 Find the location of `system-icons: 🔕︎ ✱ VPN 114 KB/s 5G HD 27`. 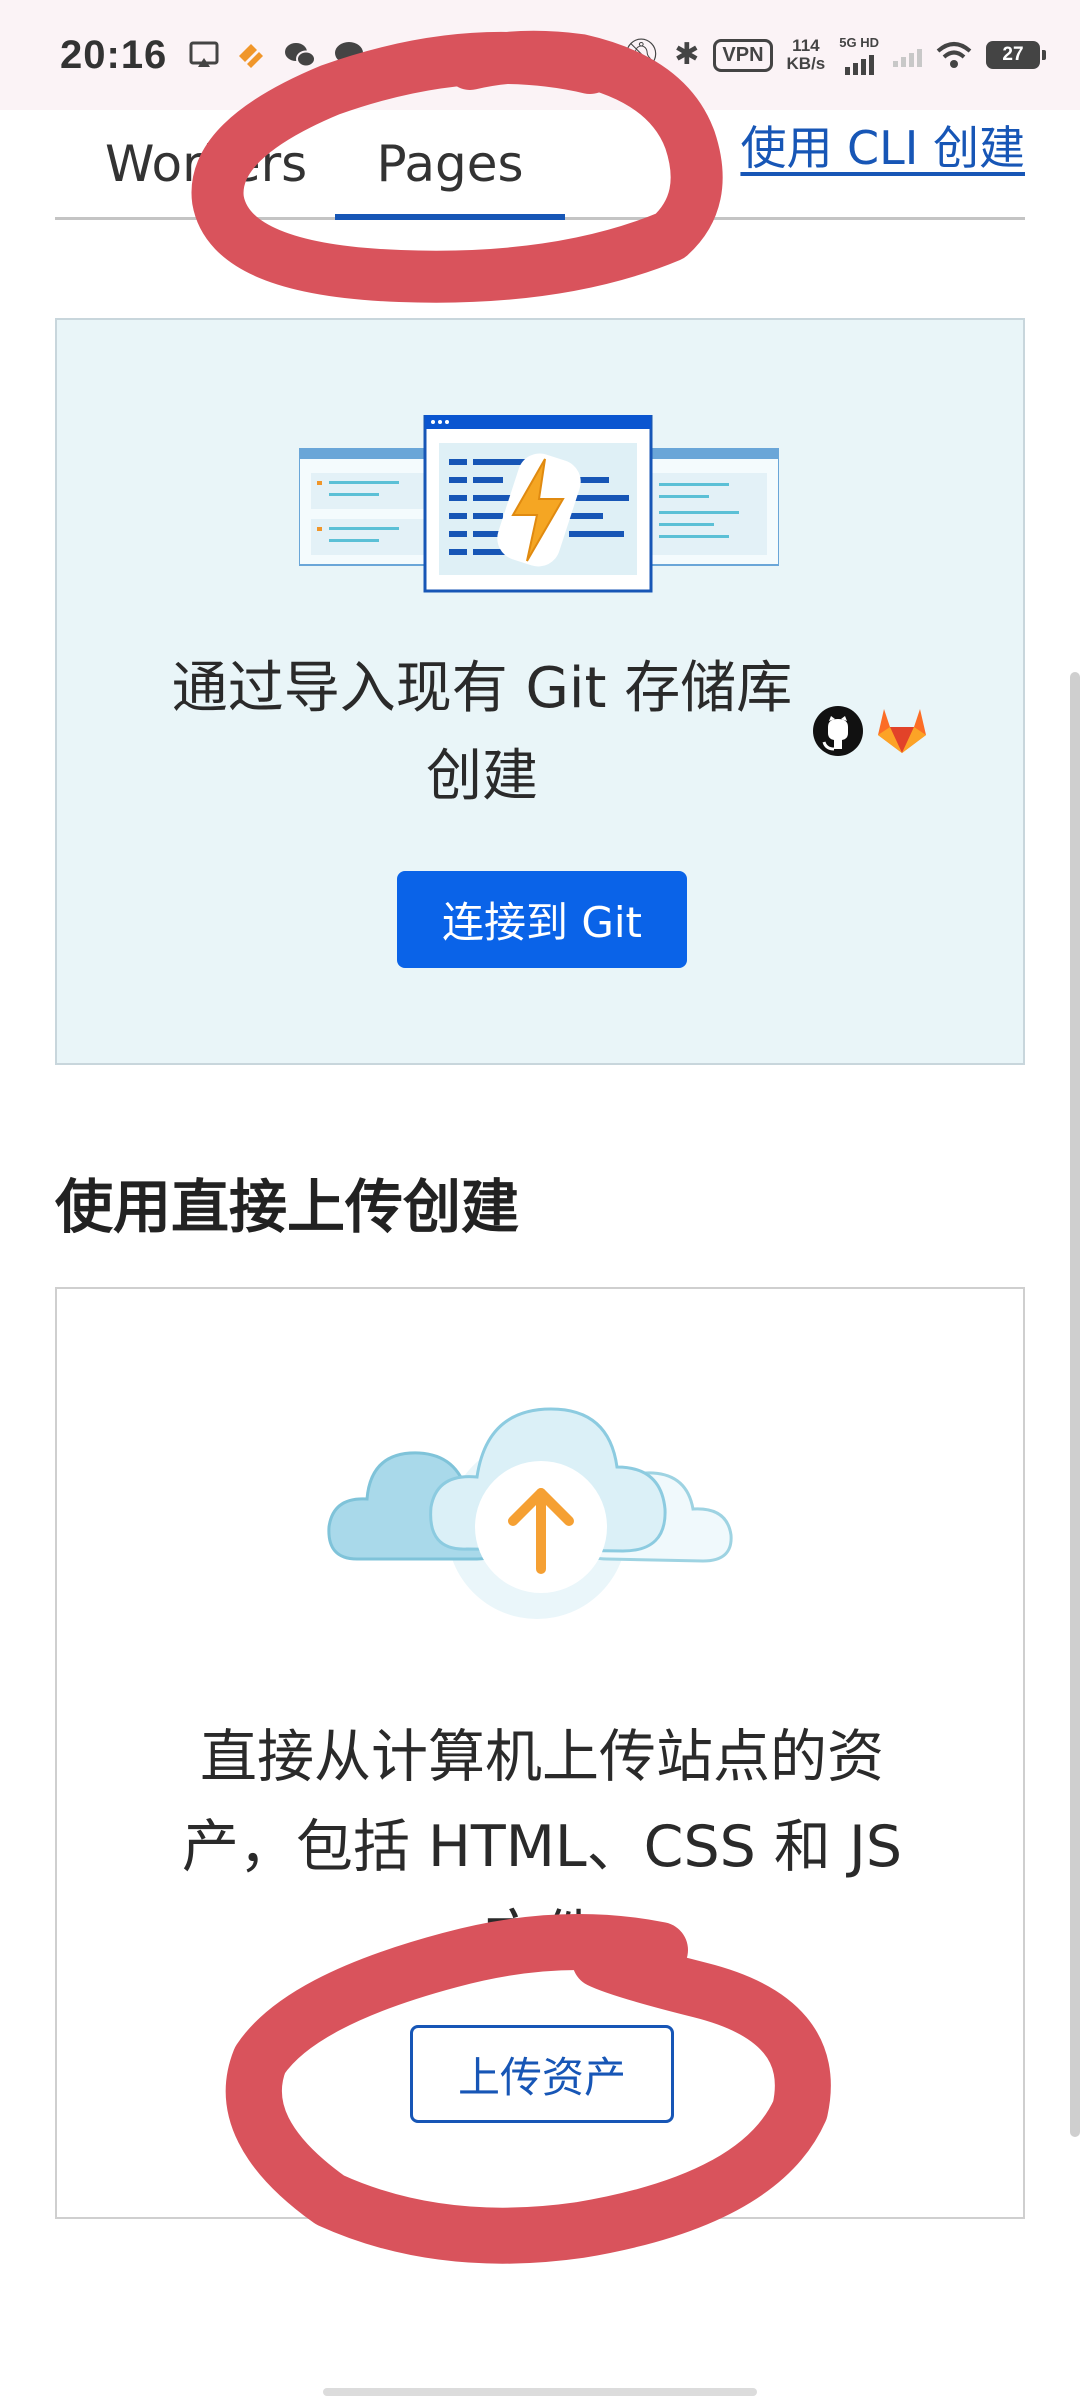

system-icons: 🔕︎ ✱ VPN 114 KB/s 5G HD 27 is located at coordinates (834, 55).